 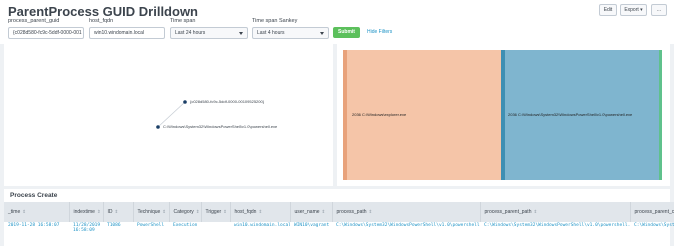 What do you see at coordinates (103, 11) in the screenshot?
I see `page-title: ParentProcess GUID Drilldown` at bounding box center [103, 11].